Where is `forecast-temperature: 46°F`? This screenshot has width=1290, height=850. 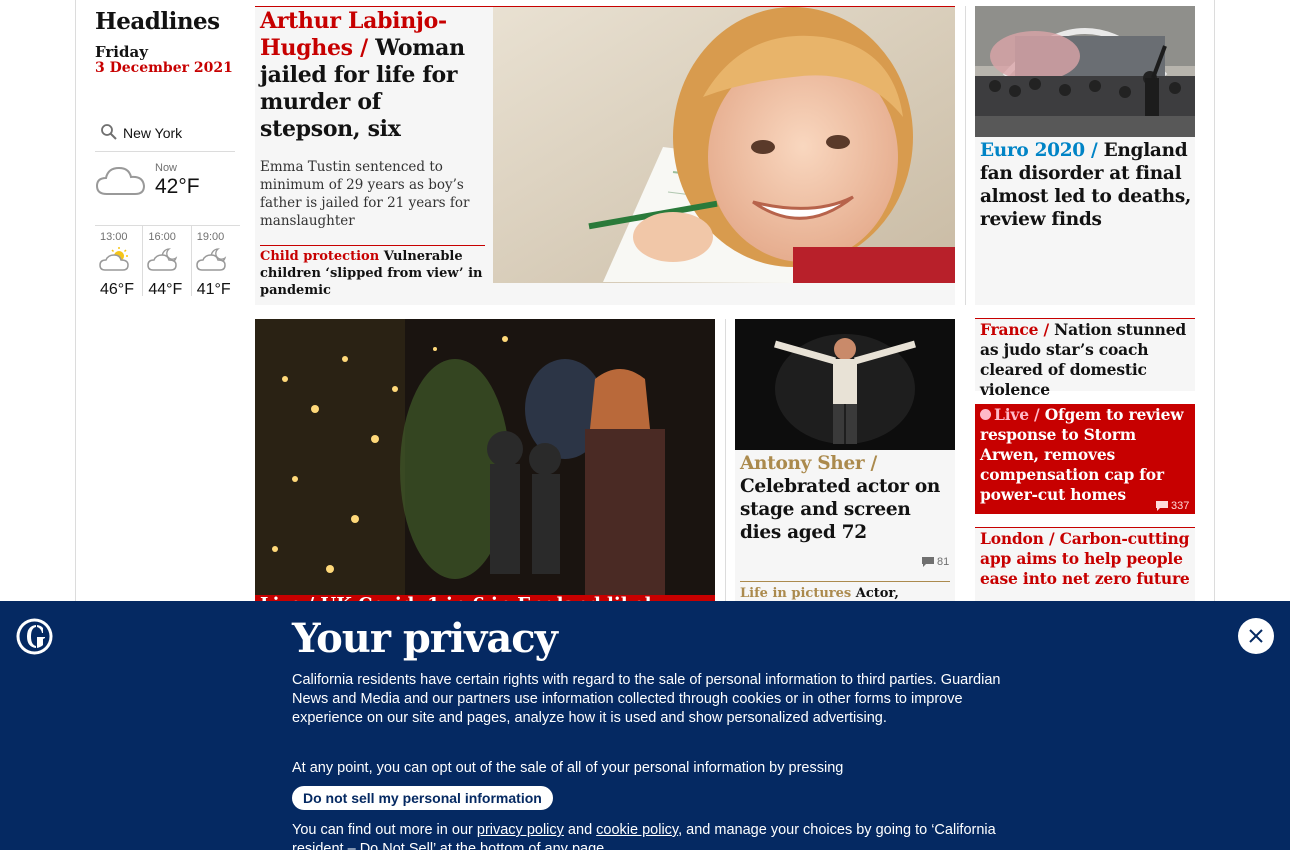
forecast-temperature: 46°F is located at coordinates (117, 289).